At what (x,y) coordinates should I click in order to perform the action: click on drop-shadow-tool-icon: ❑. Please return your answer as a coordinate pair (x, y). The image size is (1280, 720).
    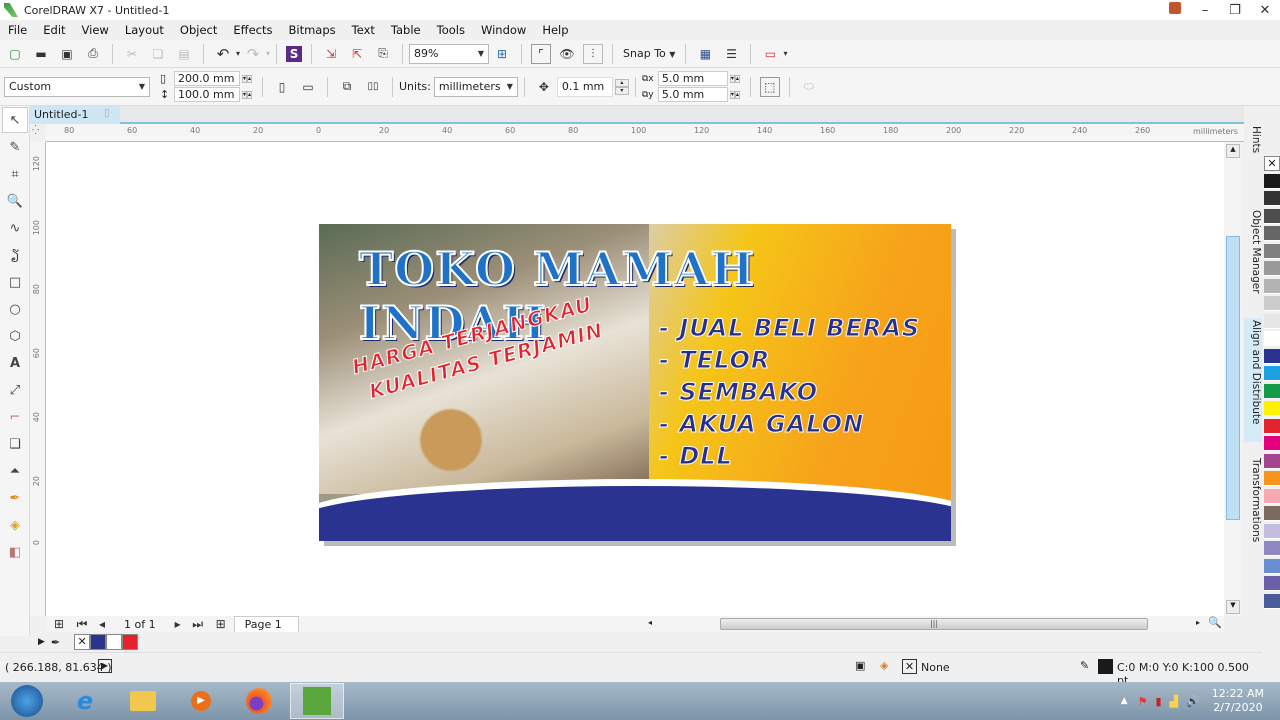
    Looking at the image, I should click on (15, 444).